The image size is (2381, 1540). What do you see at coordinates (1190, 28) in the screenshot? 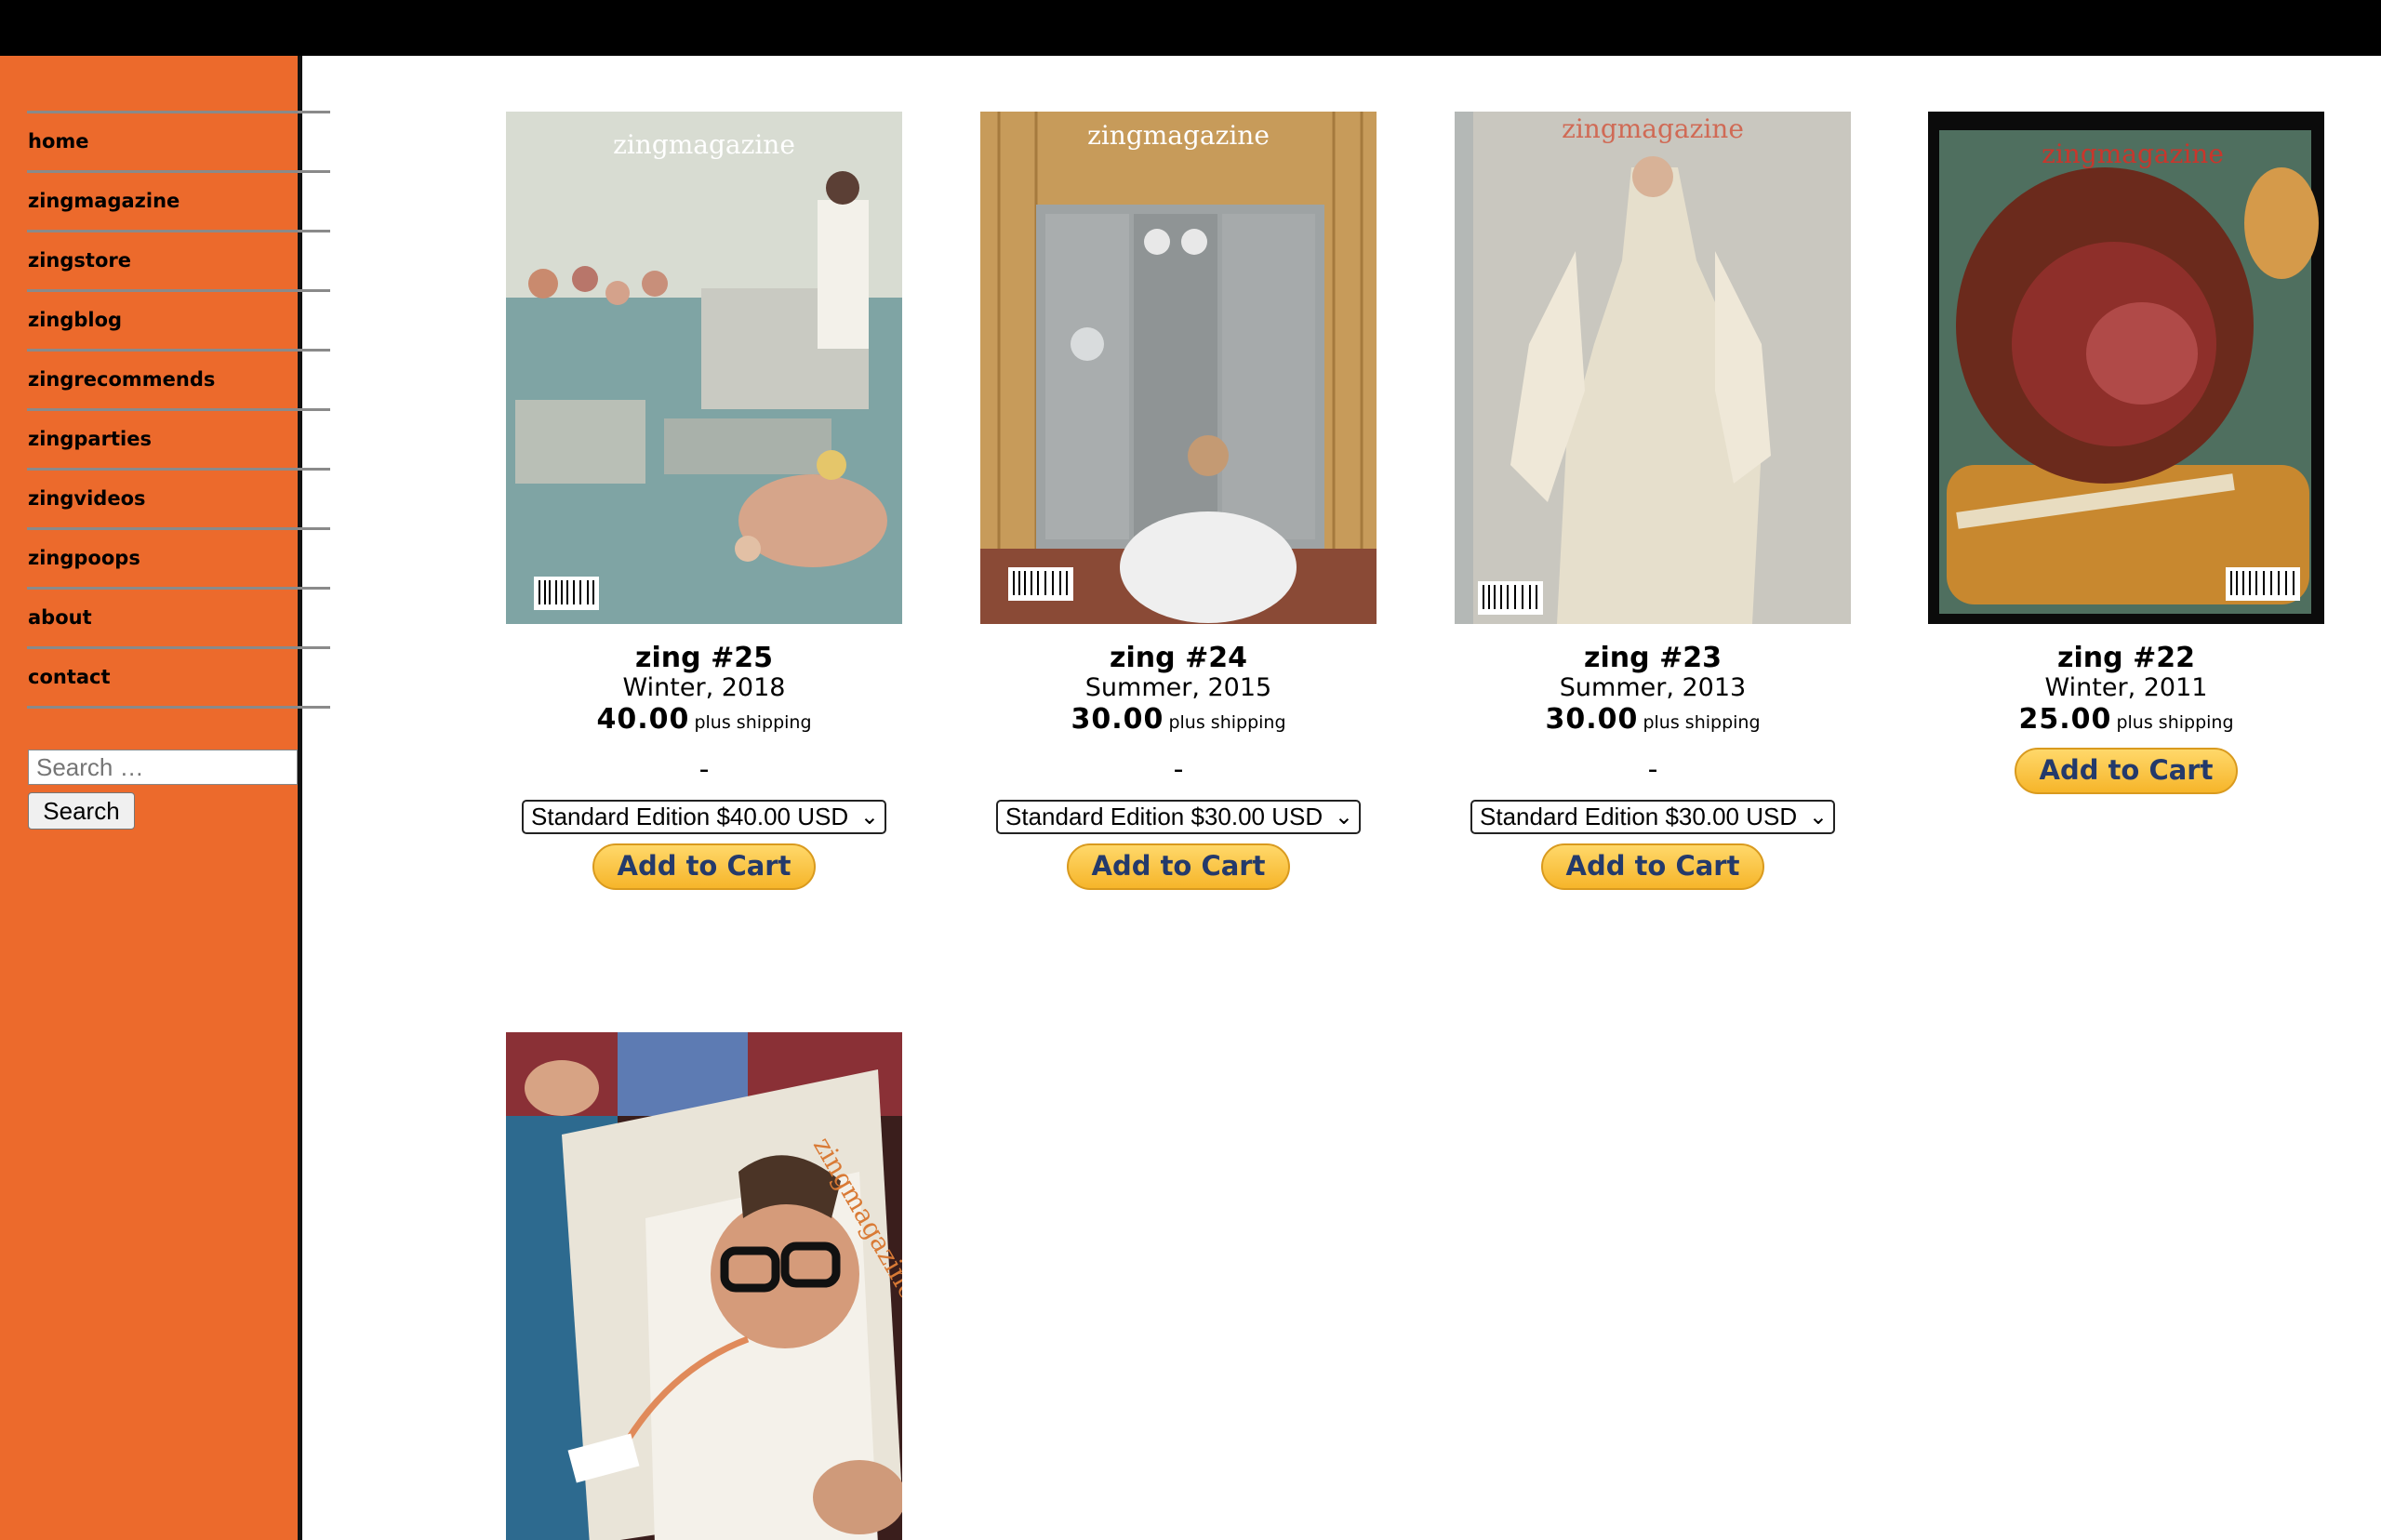
I see `top-bar` at bounding box center [1190, 28].